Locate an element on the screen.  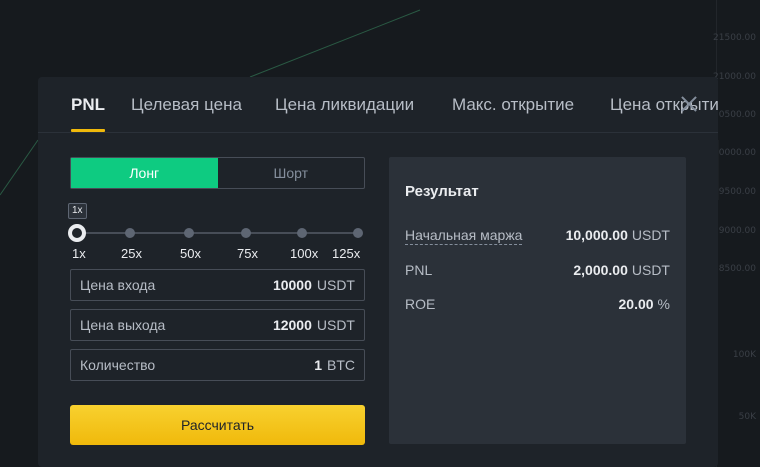
volume-tick: 100K is located at coordinates (744, 355).